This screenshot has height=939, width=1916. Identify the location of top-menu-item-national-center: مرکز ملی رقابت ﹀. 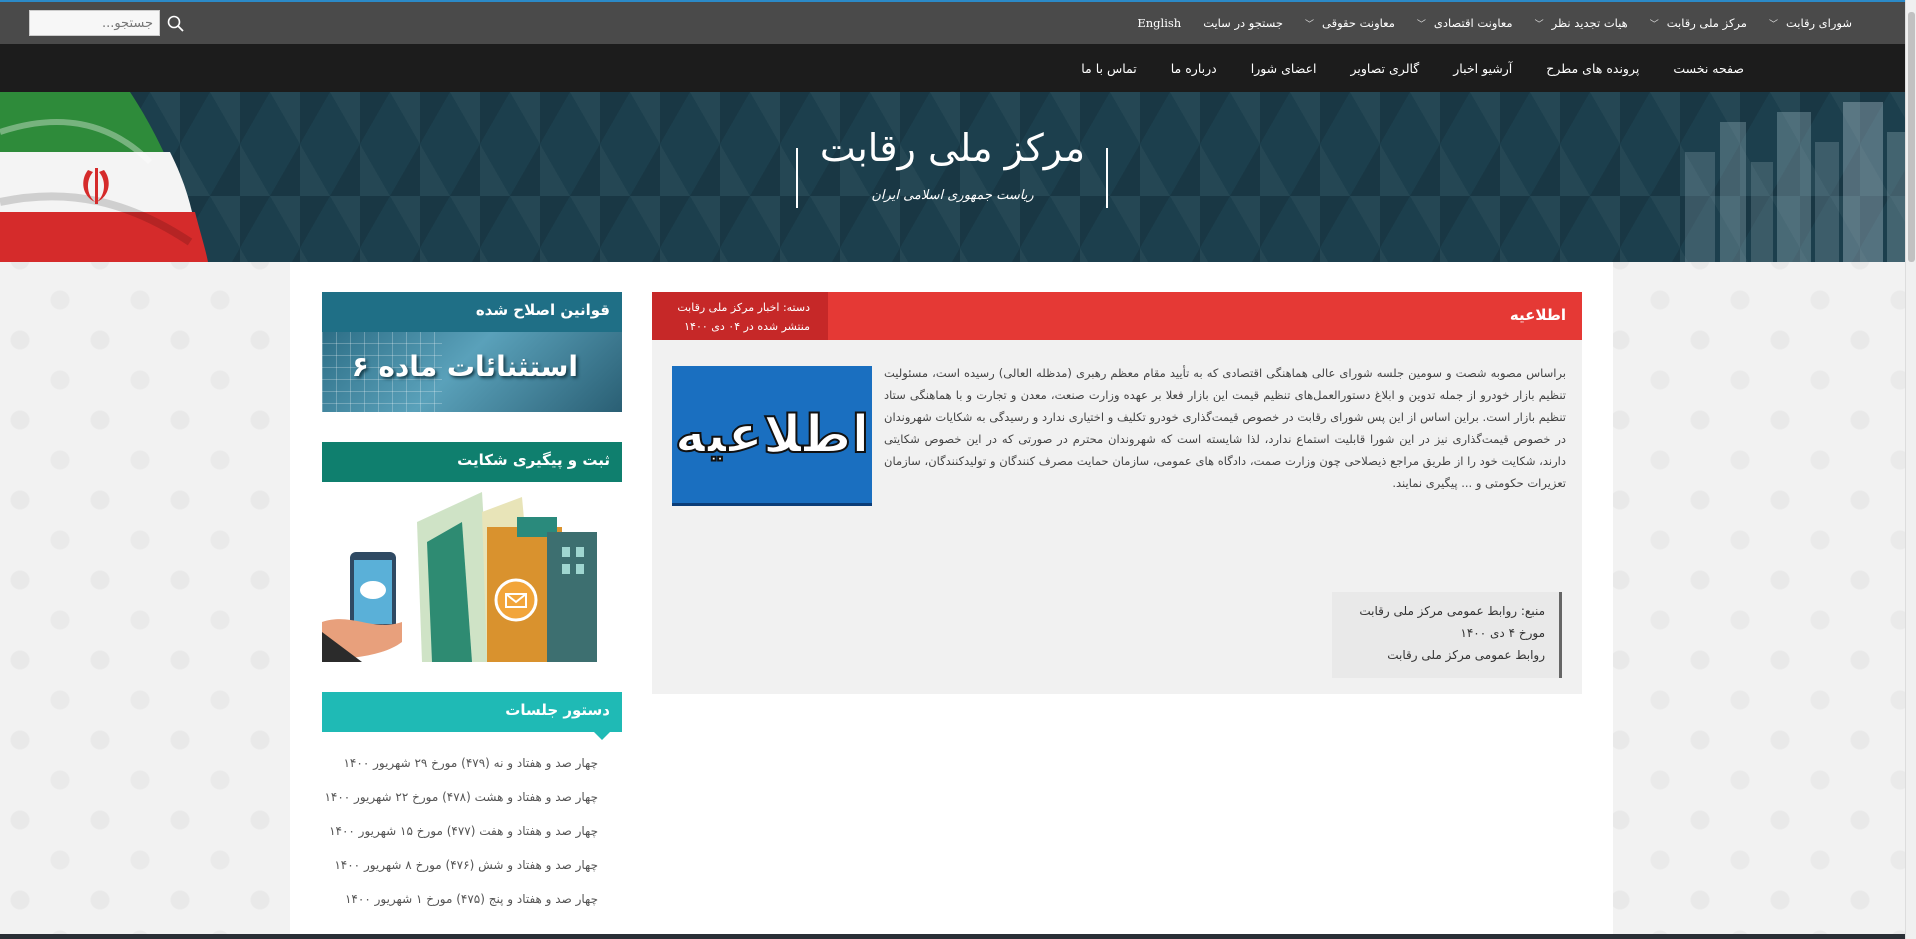
(1698, 23).